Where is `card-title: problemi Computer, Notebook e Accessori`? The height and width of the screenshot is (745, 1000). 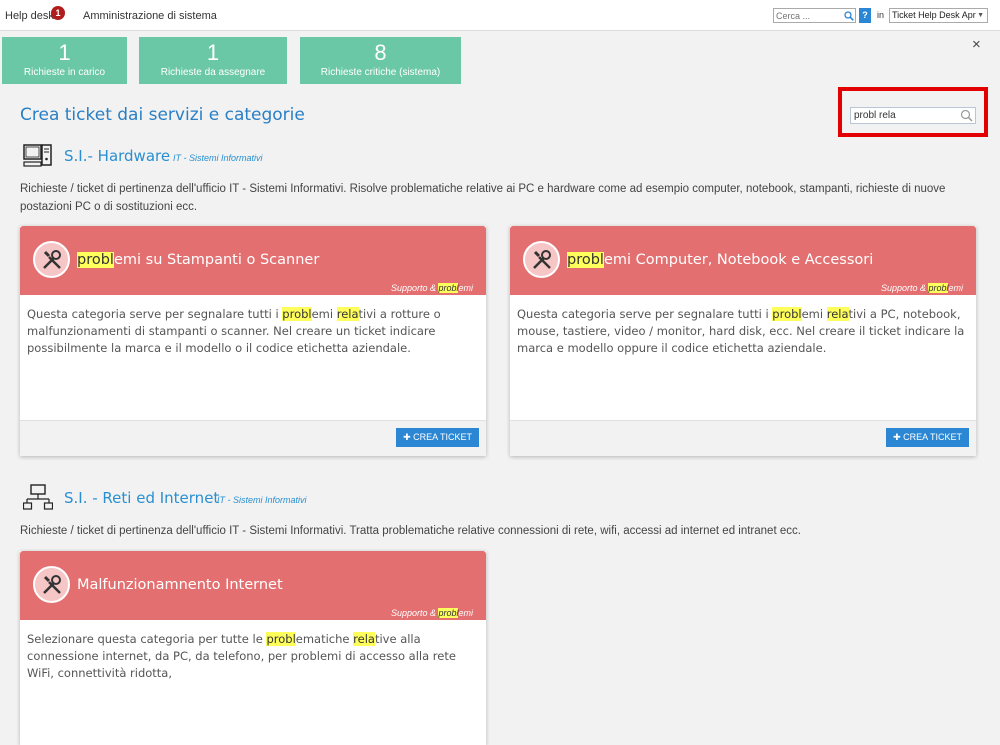 card-title: problemi Computer, Notebook e Accessori is located at coordinates (720, 260).